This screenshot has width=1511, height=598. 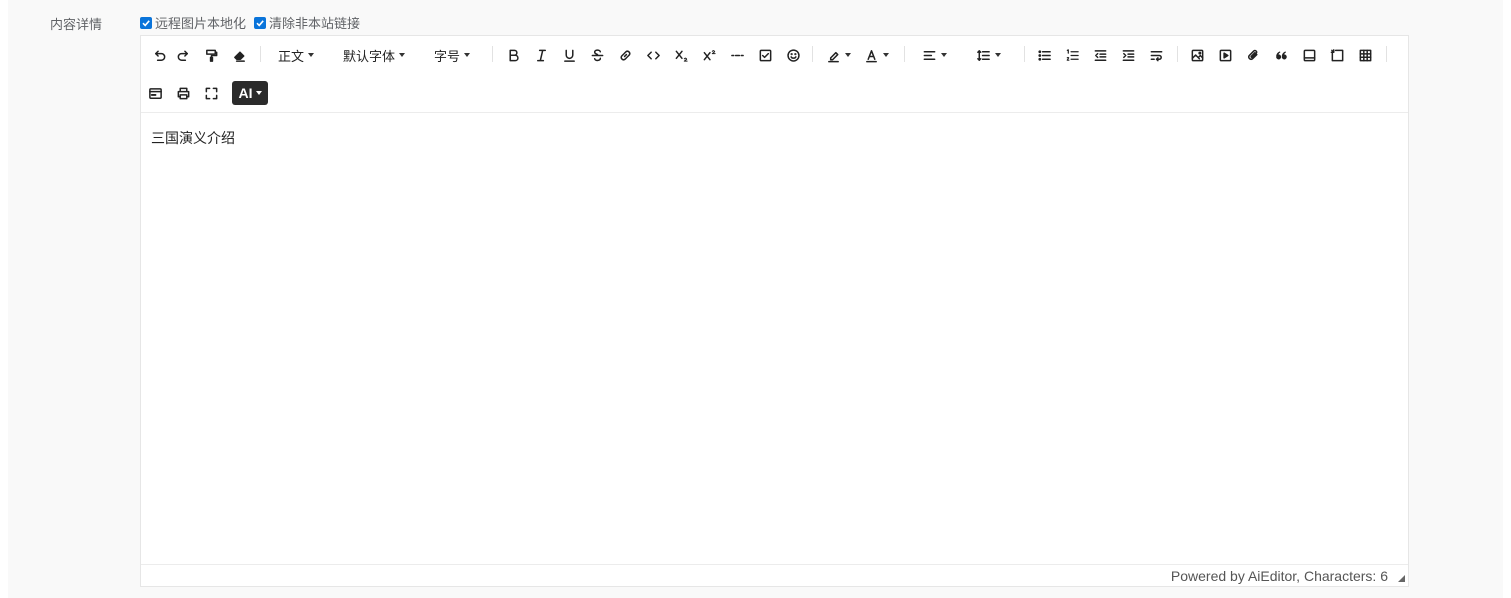 What do you see at coordinates (290, 56) in the screenshot?
I see `heading-dropdown-label: 正文` at bounding box center [290, 56].